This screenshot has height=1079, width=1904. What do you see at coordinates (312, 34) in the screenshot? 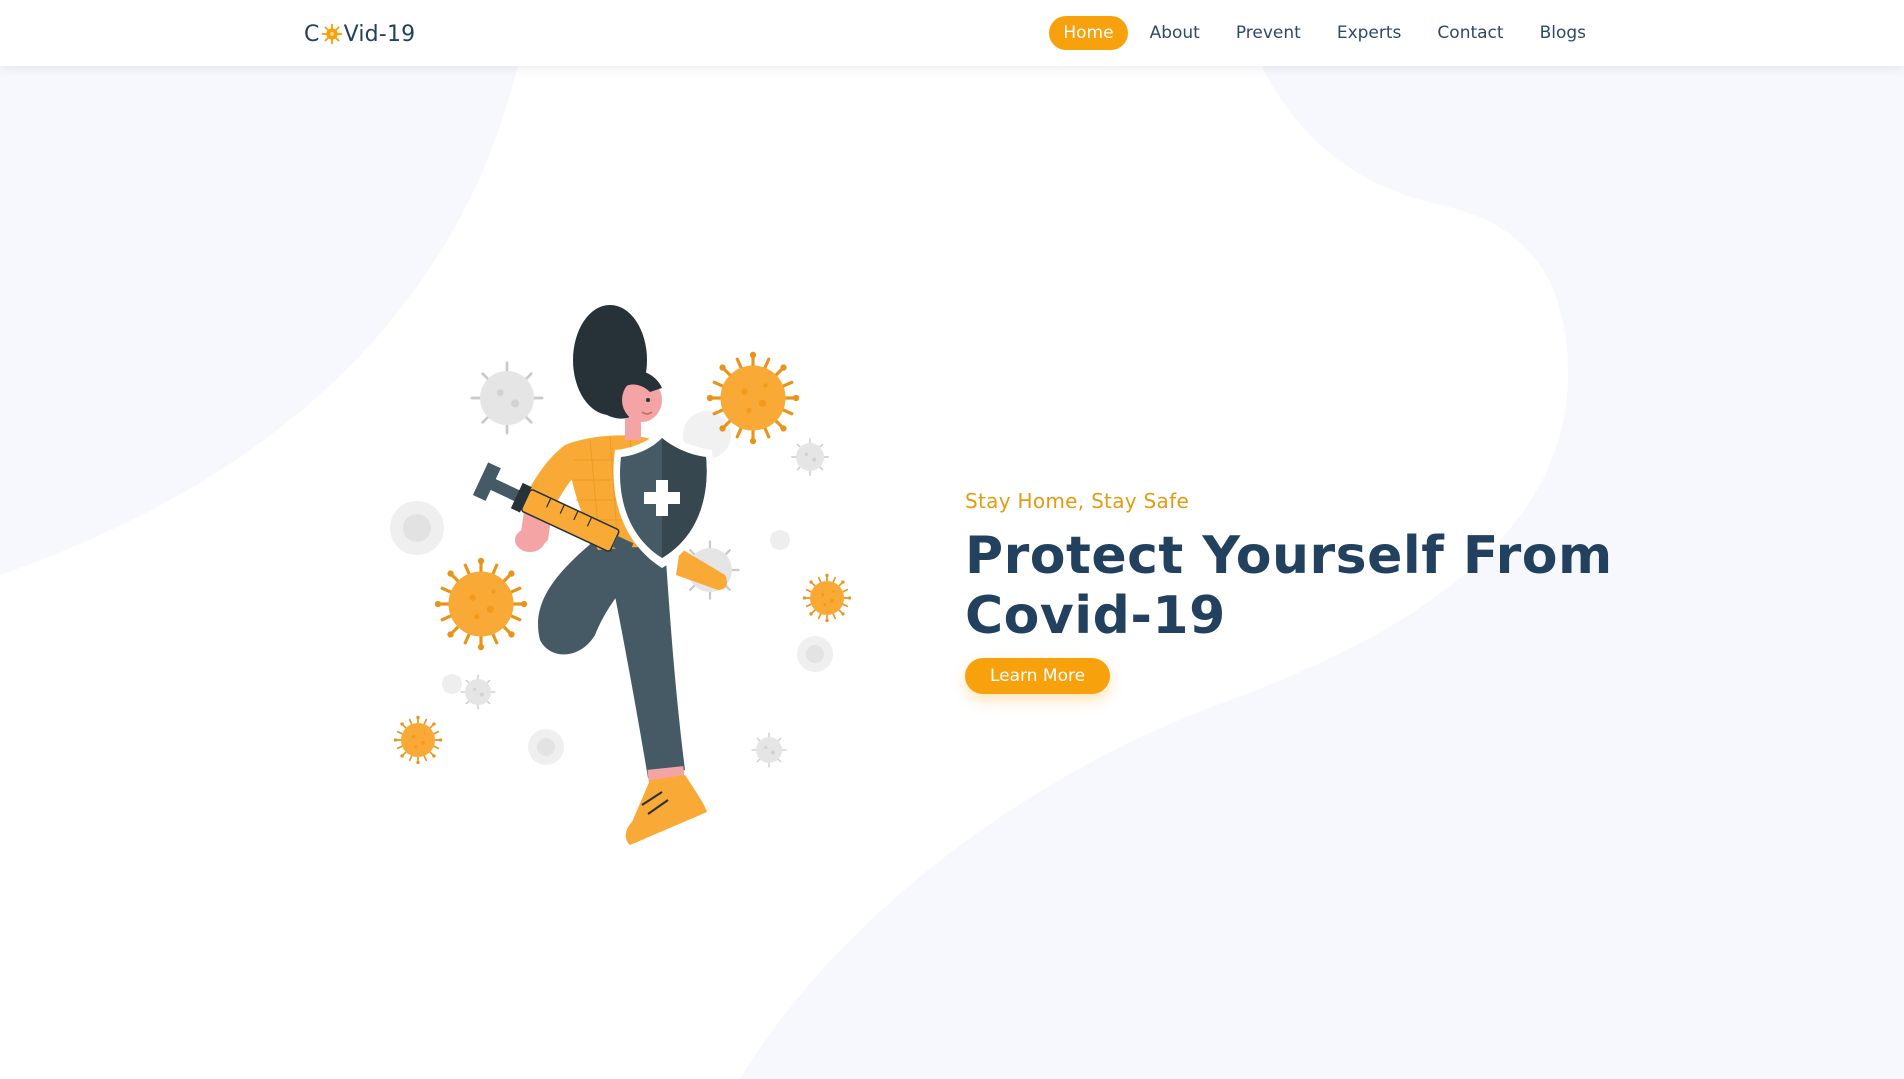
I see `logo-prefix: C` at bounding box center [312, 34].